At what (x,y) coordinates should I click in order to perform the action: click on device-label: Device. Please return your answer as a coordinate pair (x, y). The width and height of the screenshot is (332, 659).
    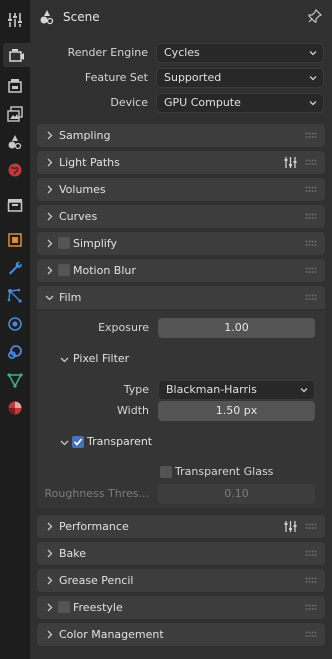
    Looking at the image, I should click on (129, 102).